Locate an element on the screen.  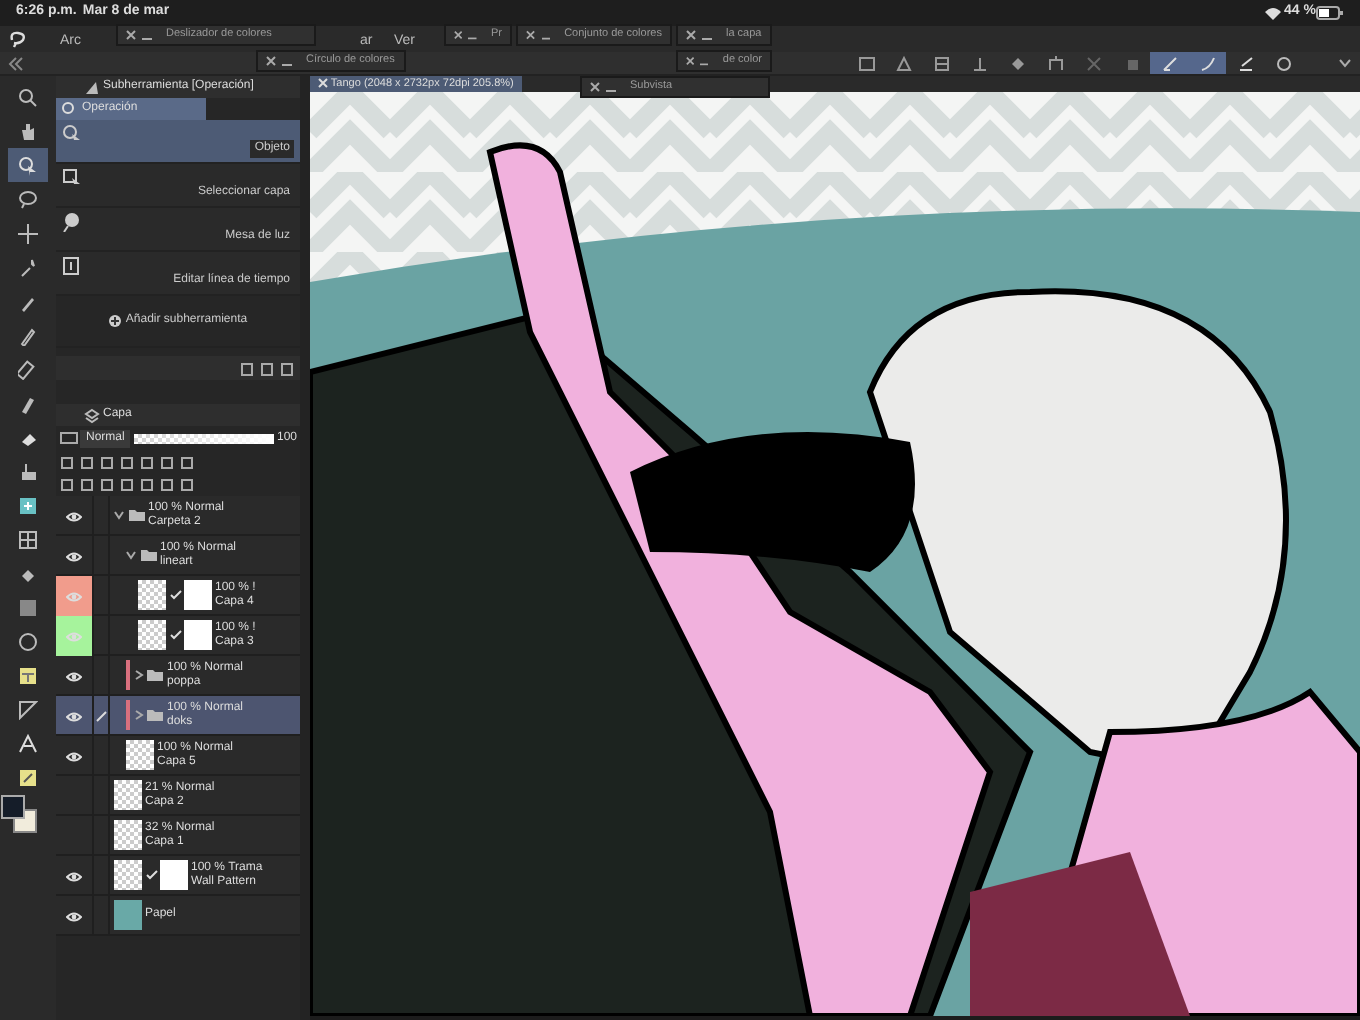
opacity-slider-fill is located at coordinates (203, 439).